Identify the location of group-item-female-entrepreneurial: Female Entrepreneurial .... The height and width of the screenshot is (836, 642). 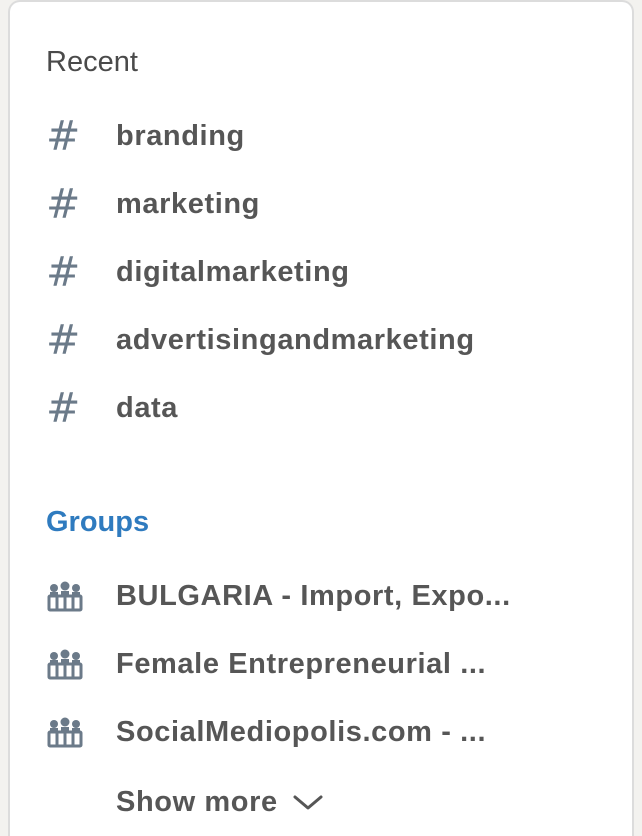
(321, 664).